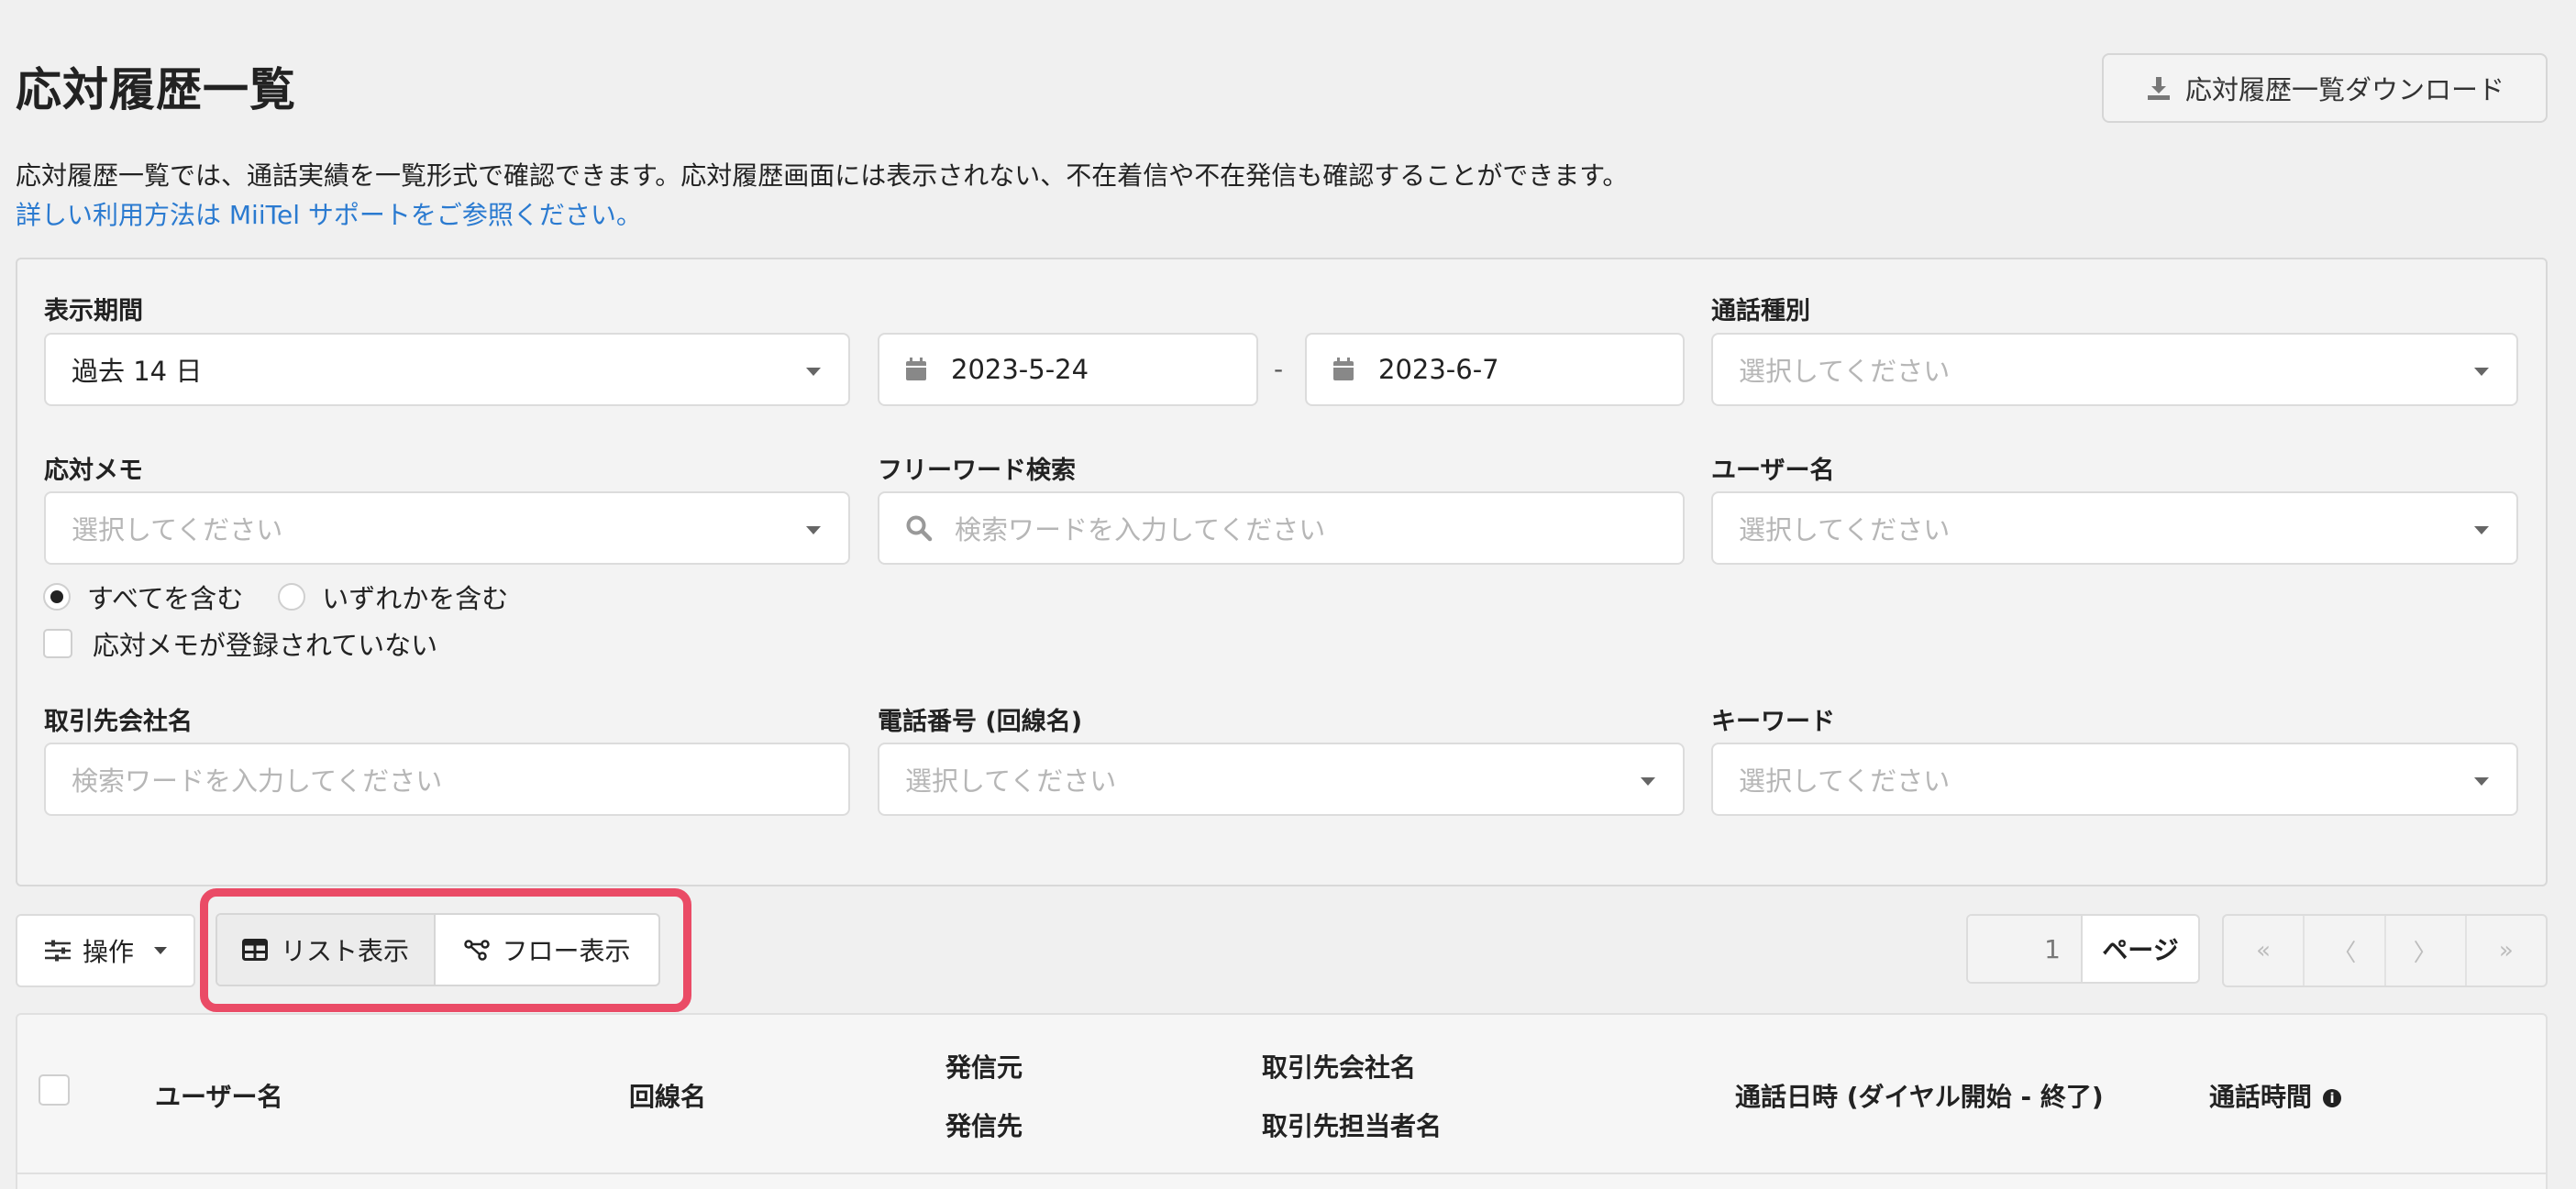  Describe the element at coordinates (1773, 722) in the screenshot. I see `keyword-label: キーワード` at that location.